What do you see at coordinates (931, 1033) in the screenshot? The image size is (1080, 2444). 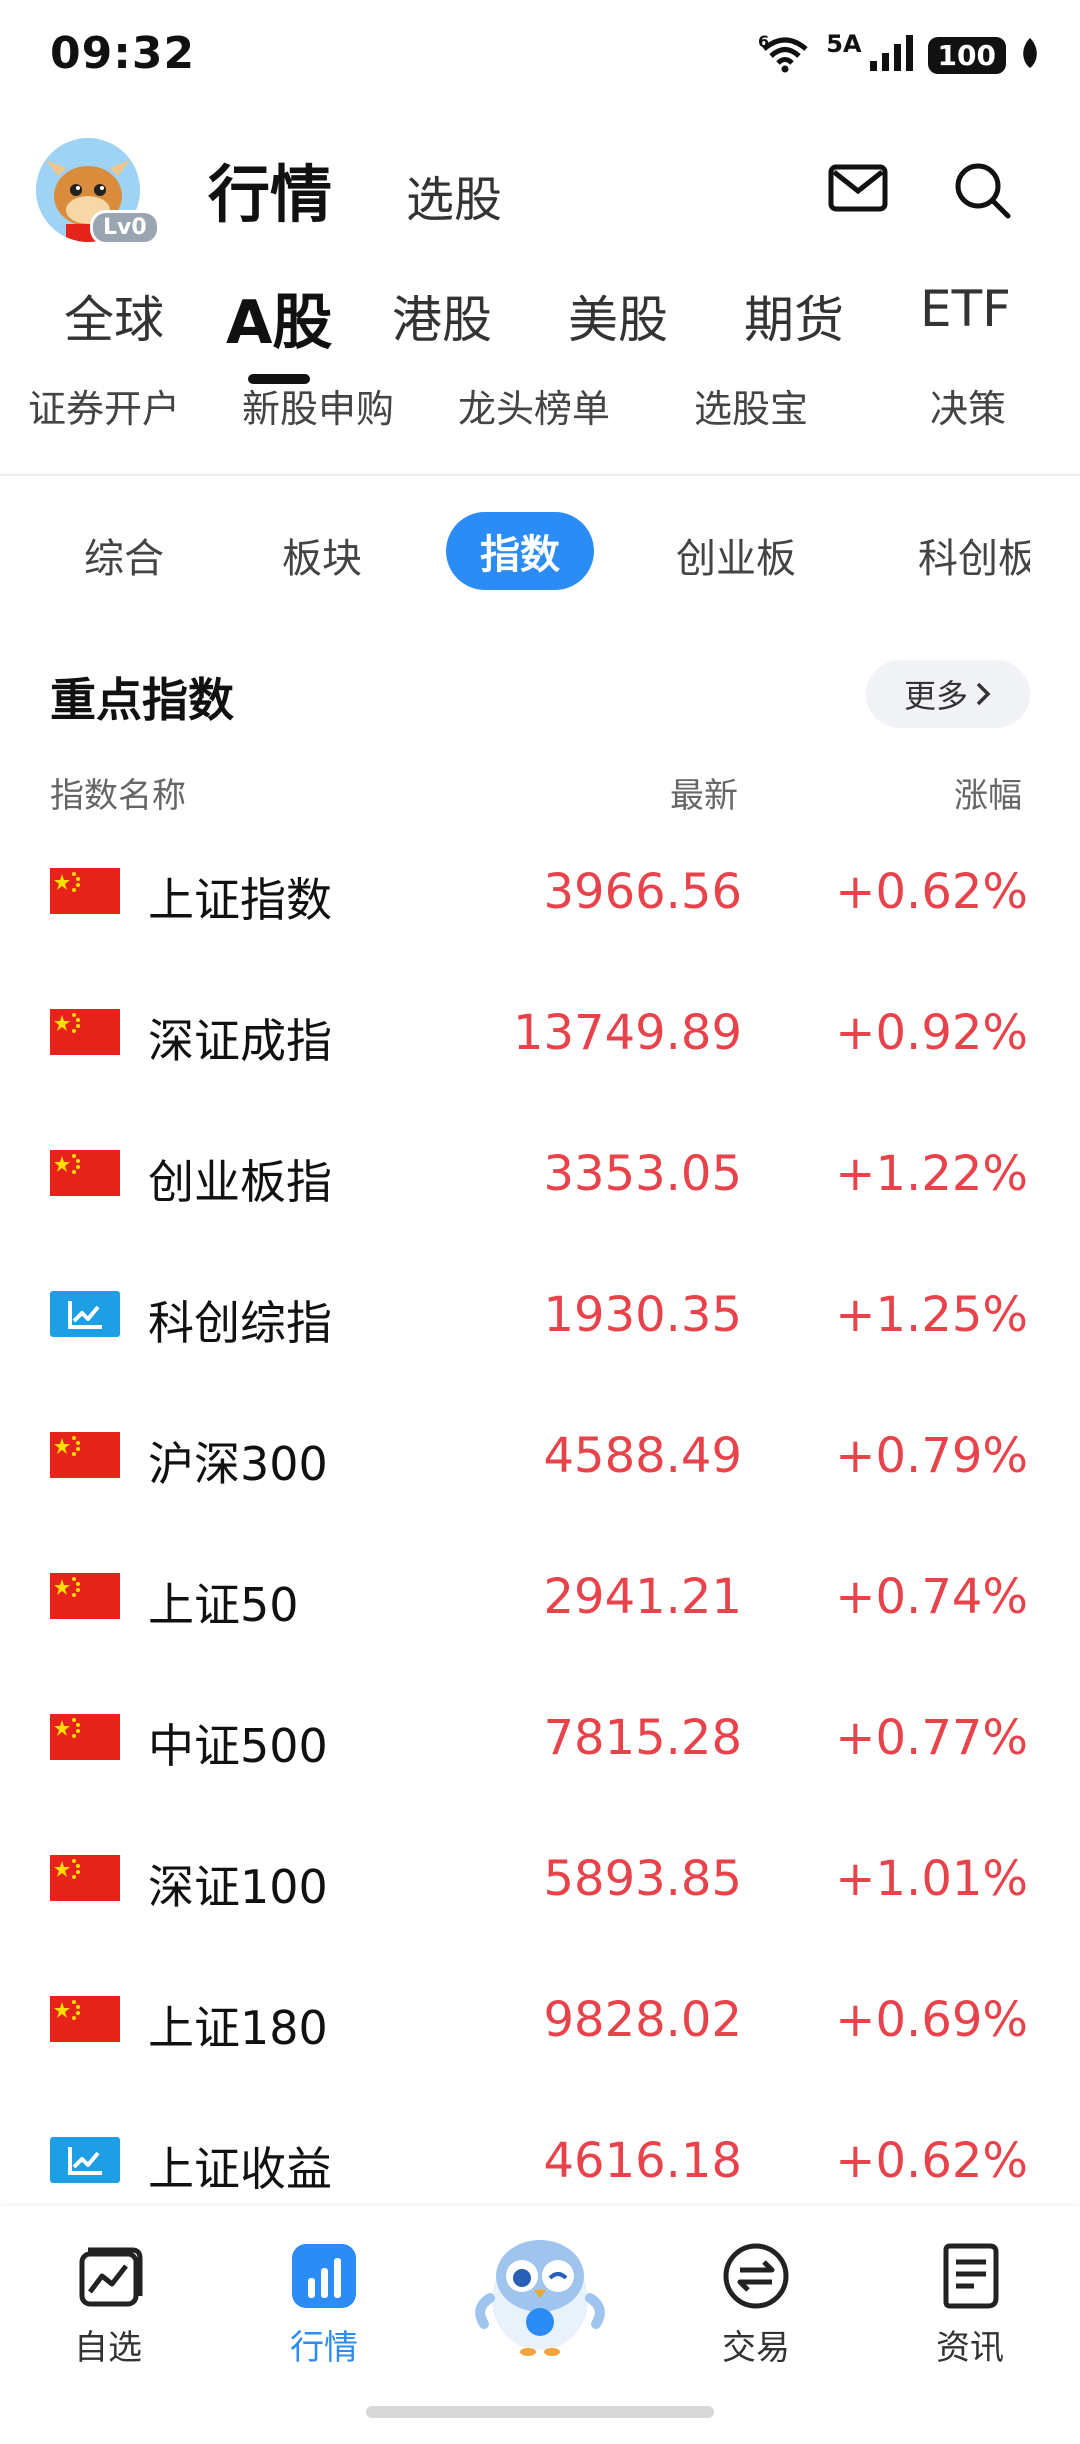 I see `index-change: +0.92%` at bounding box center [931, 1033].